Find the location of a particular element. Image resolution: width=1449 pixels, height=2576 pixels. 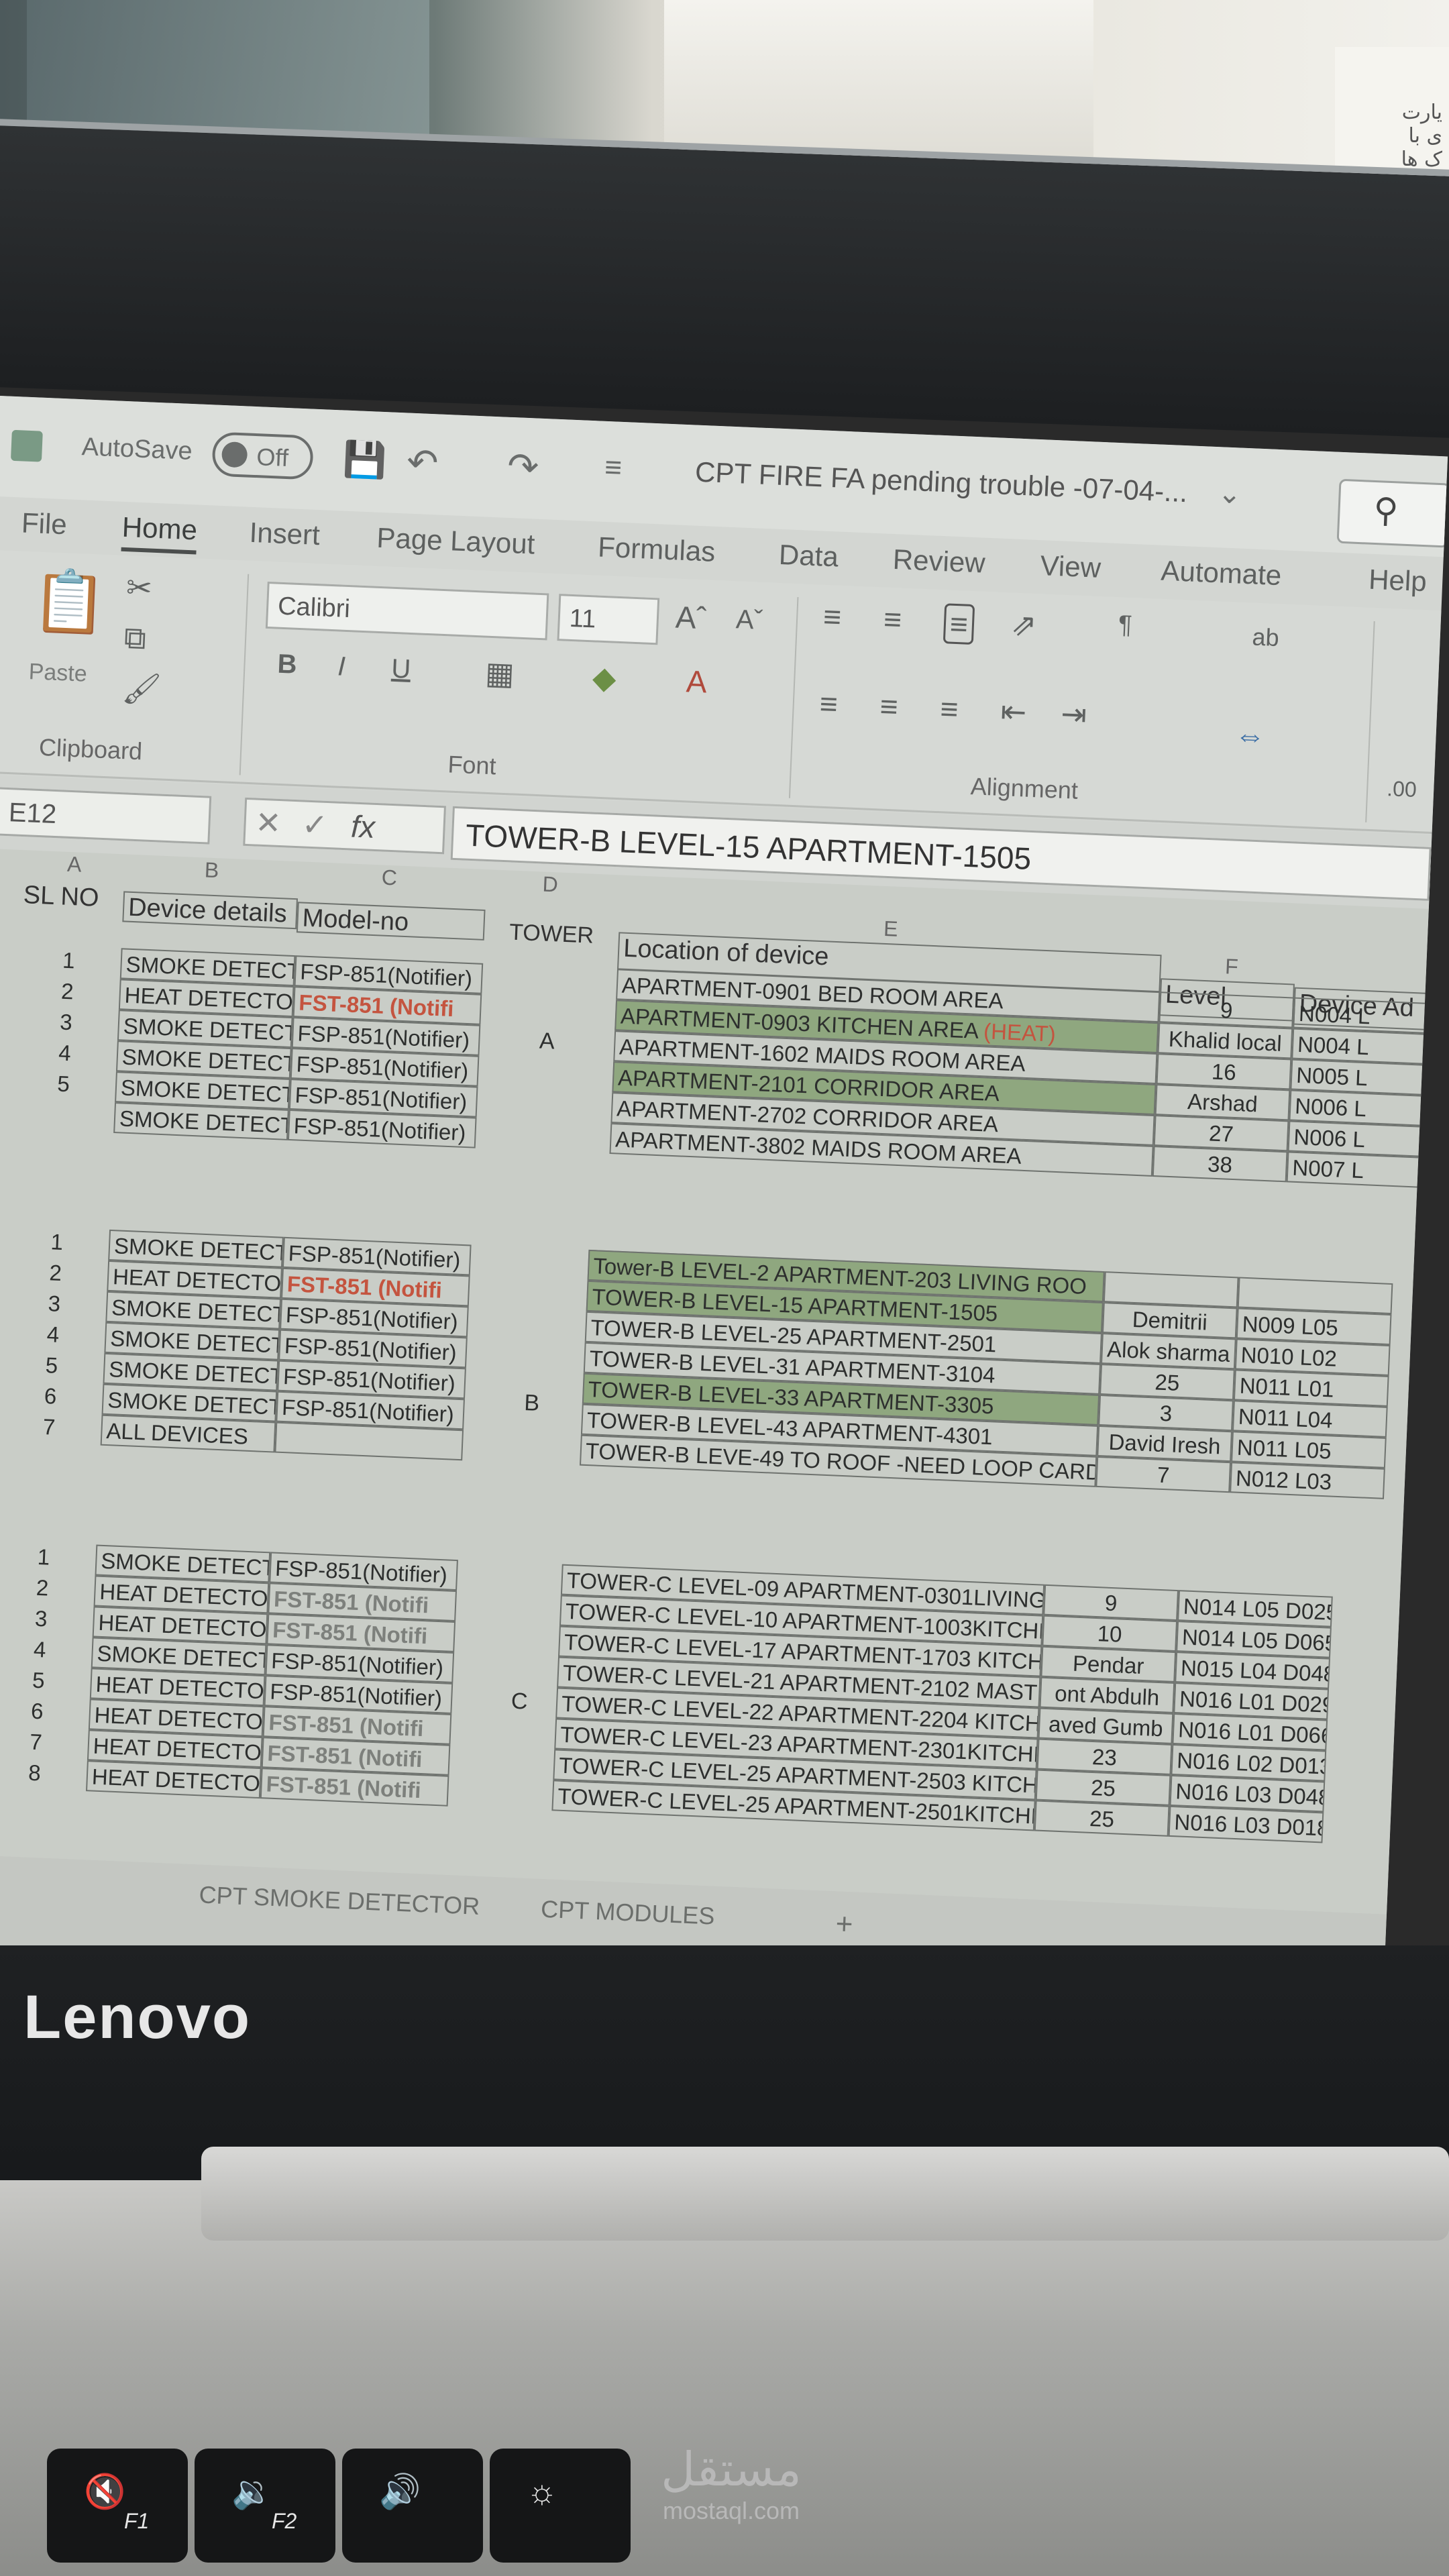

level-cell: 38 is located at coordinates (1220, 1164).